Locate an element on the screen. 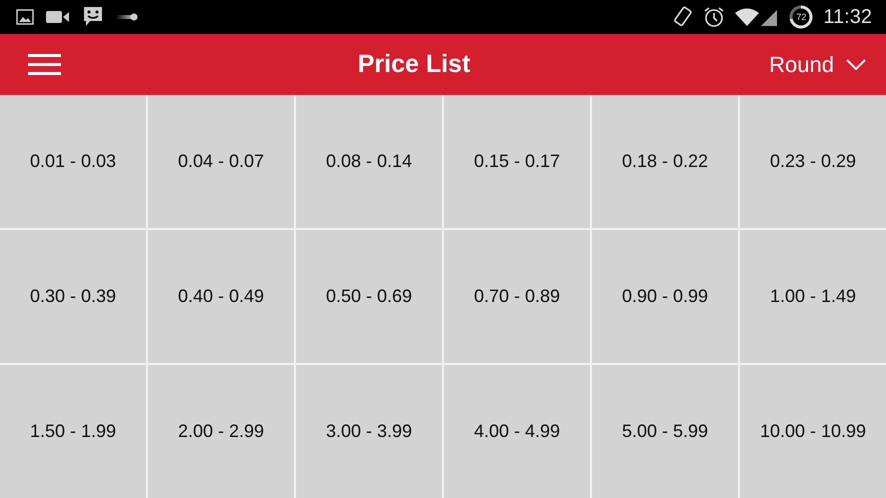 The height and width of the screenshot is (498, 886). price-range-tile: 0.50 - 0.69 is located at coordinates (369, 296).